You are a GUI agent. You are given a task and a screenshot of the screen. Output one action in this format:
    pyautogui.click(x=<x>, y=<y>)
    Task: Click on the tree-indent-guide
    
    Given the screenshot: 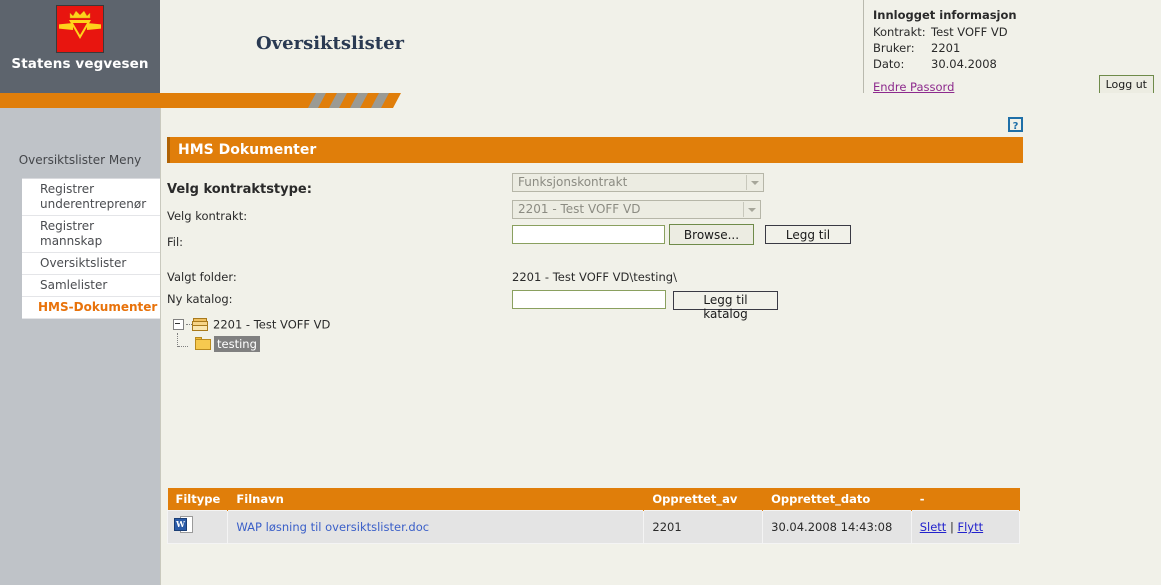 What is the action you would take?
    pyautogui.click(x=178, y=340)
    